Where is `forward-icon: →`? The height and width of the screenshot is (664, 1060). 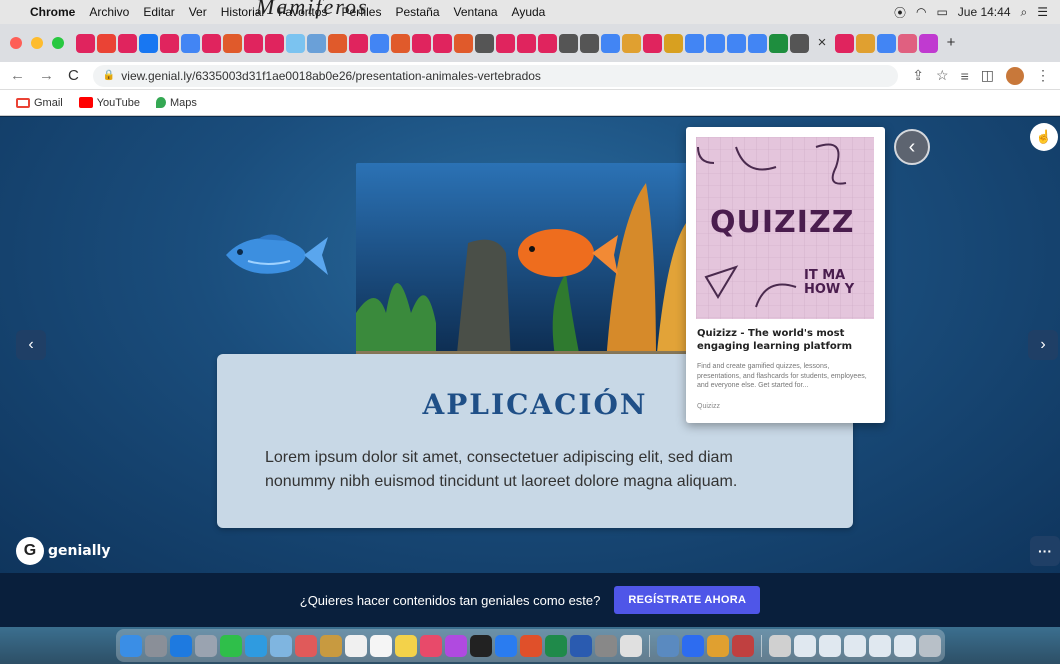
forward-icon: → is located at coordinates (46, 75).